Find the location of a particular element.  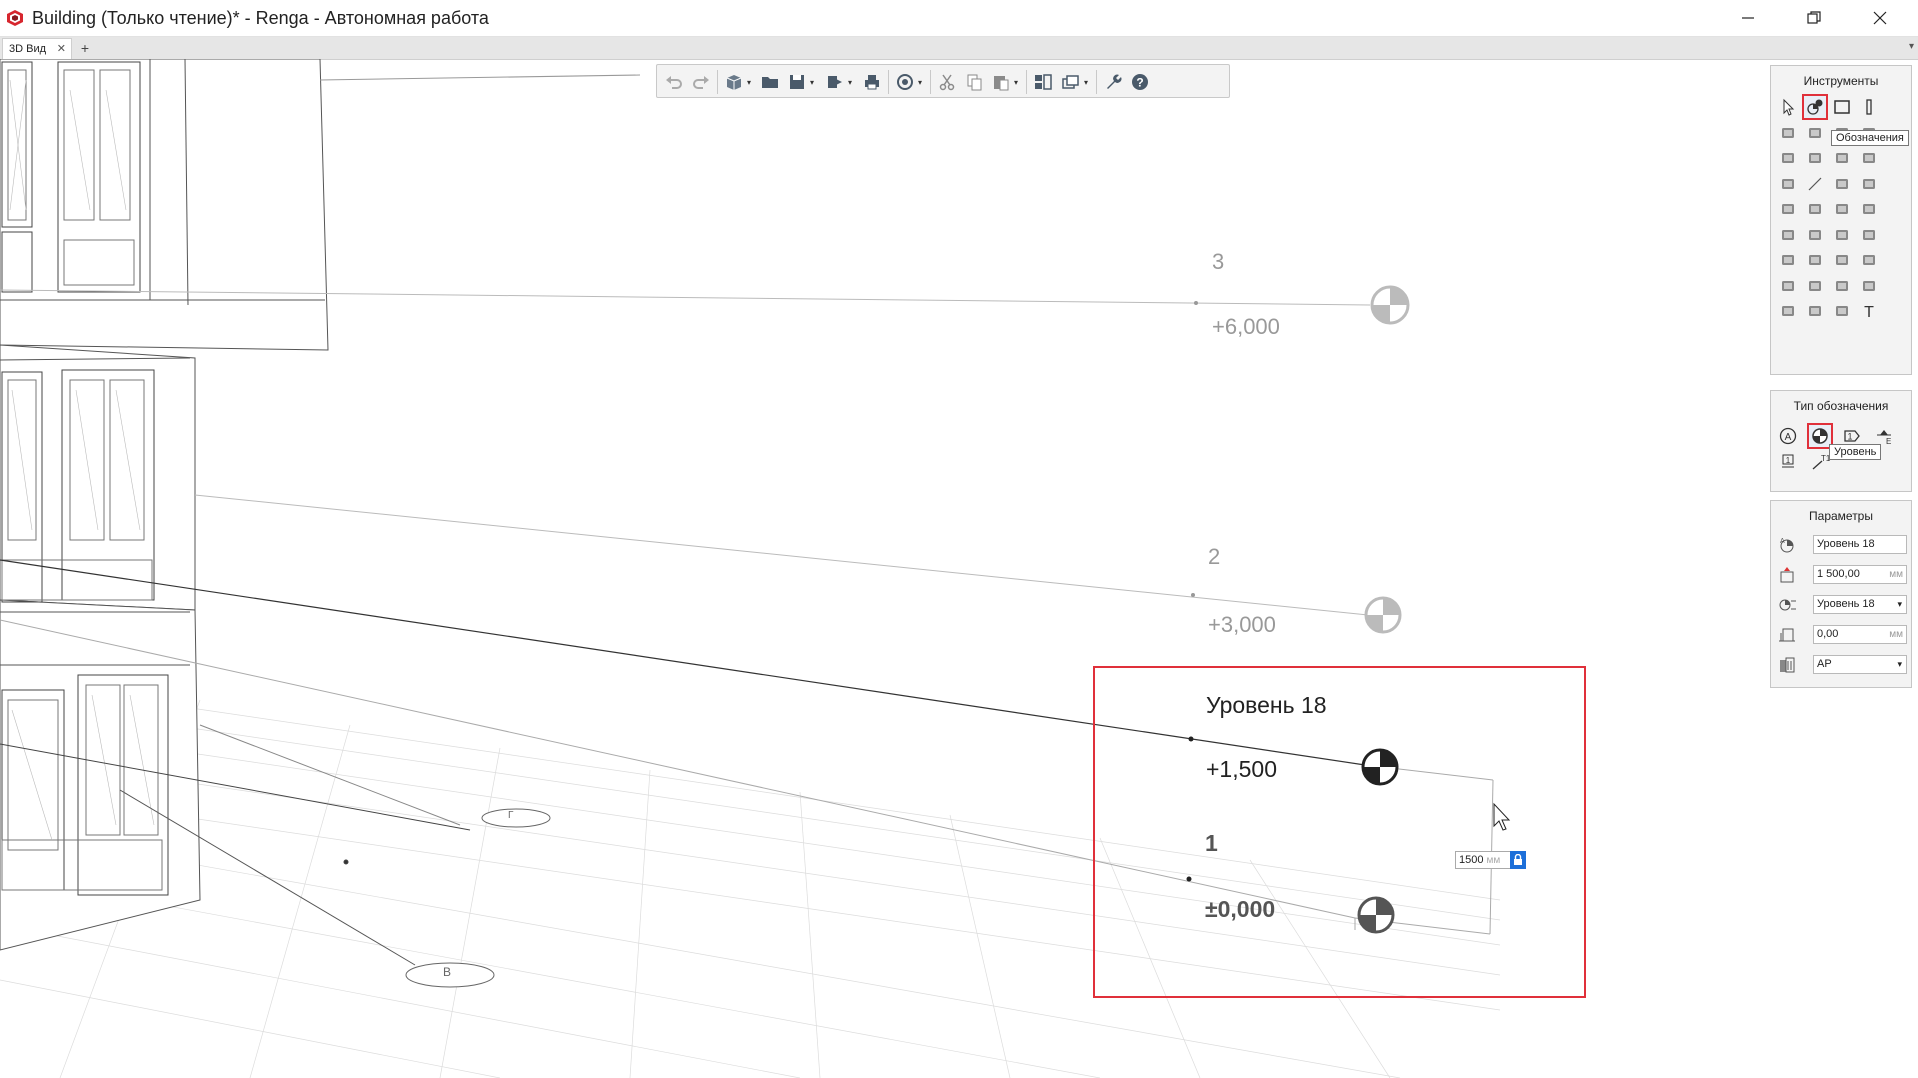

level-marker-3-icon is located at coordinates (1390, 305).